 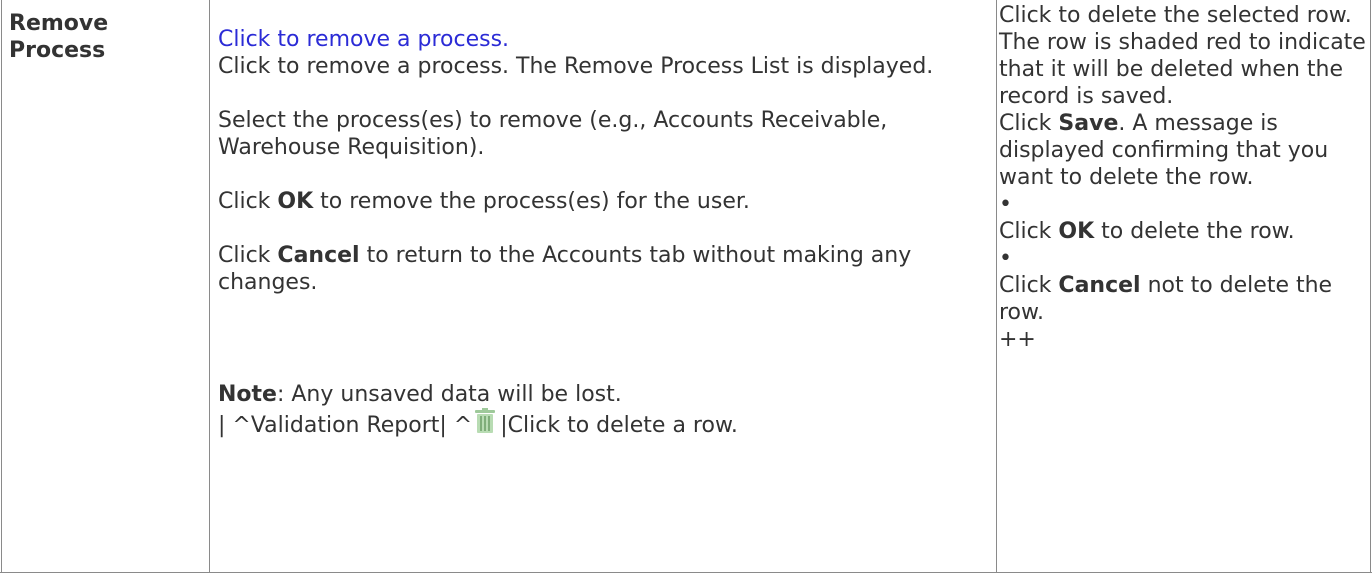 I want to click on table-border-left, so click(x=1, y=286).